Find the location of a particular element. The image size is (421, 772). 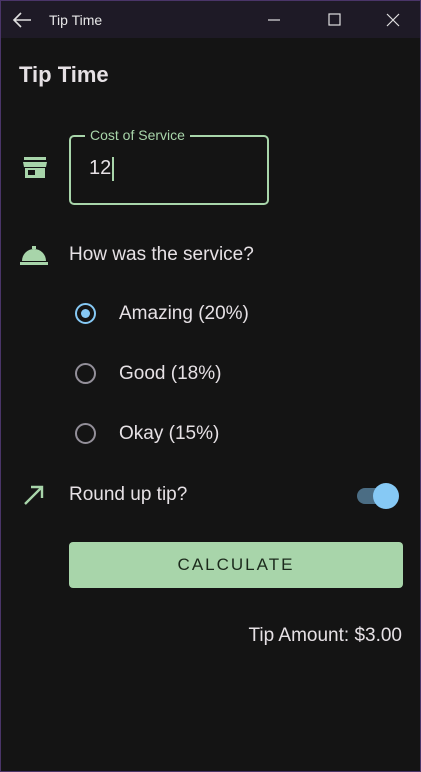

minimize-icon is located at coordinates (274, 20).